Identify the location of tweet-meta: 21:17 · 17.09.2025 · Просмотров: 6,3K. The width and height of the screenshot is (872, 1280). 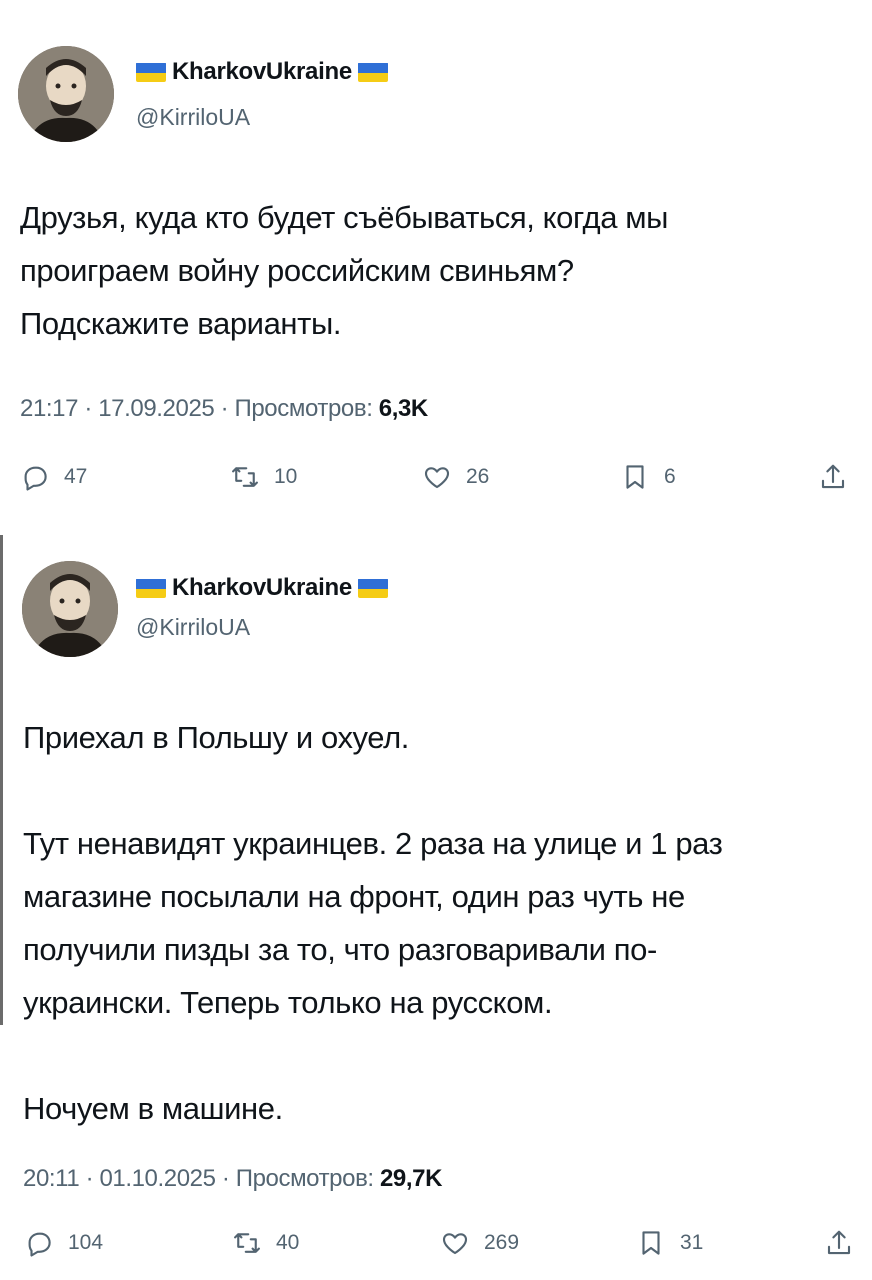
(224, 409).